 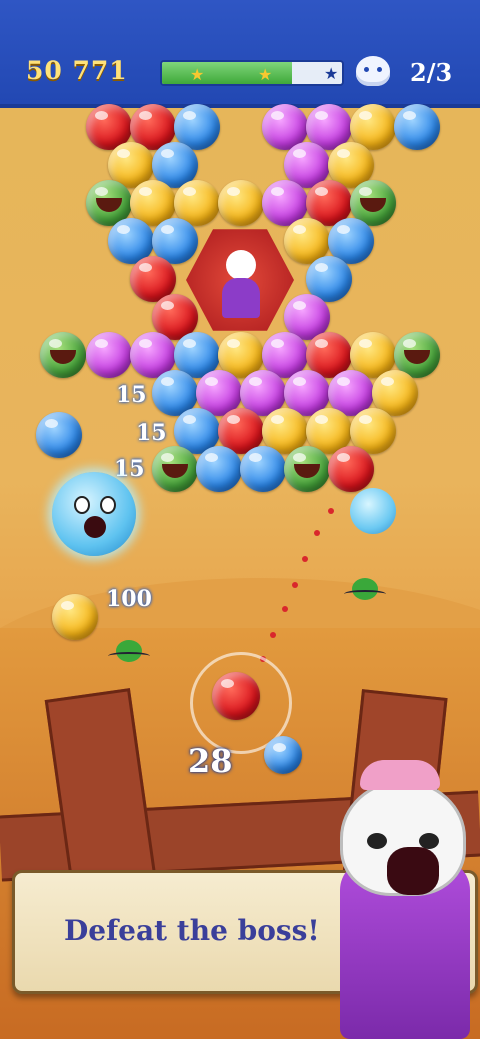 What do you see at coordinates (192, 930) in the screenshot?
I see `objective-banner-text: Defeat the boss!` at bounding box center [192, 930].